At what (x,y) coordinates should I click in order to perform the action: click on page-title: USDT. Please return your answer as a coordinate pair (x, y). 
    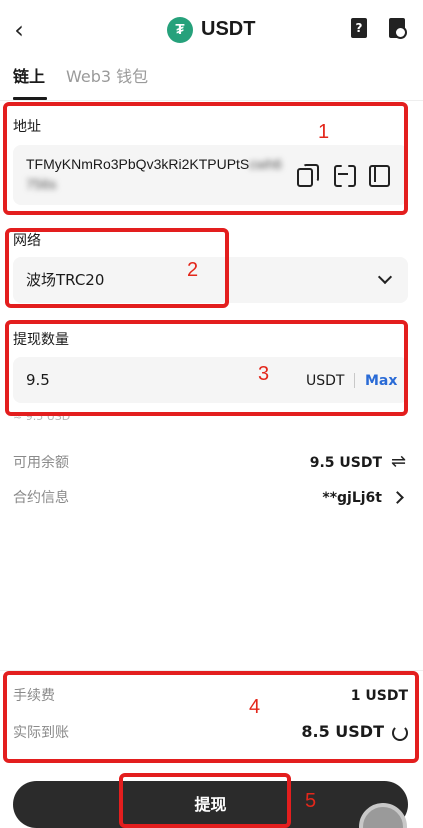
    Looking at the image, I should click on (228, 29).